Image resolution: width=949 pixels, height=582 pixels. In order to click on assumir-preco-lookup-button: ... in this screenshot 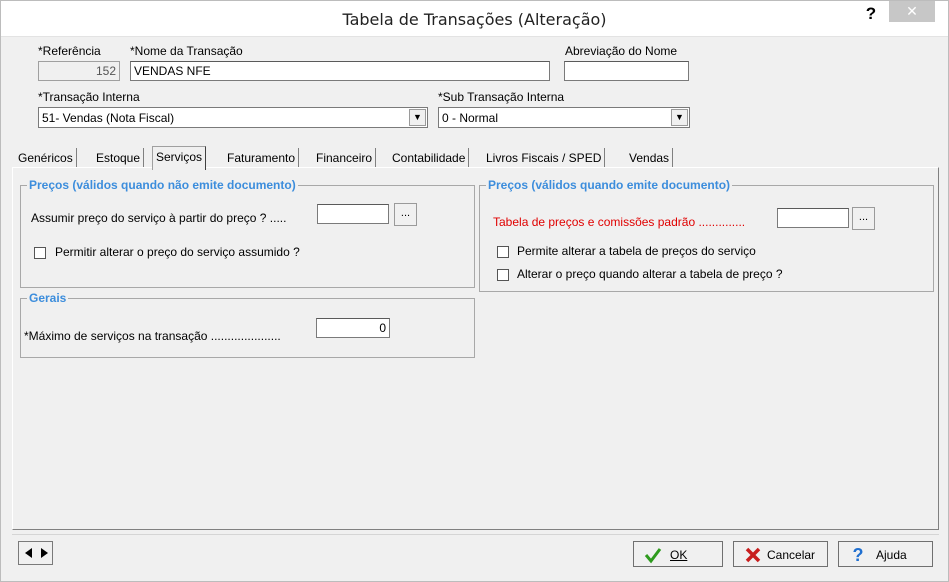, I will do `click(405, 214)`.